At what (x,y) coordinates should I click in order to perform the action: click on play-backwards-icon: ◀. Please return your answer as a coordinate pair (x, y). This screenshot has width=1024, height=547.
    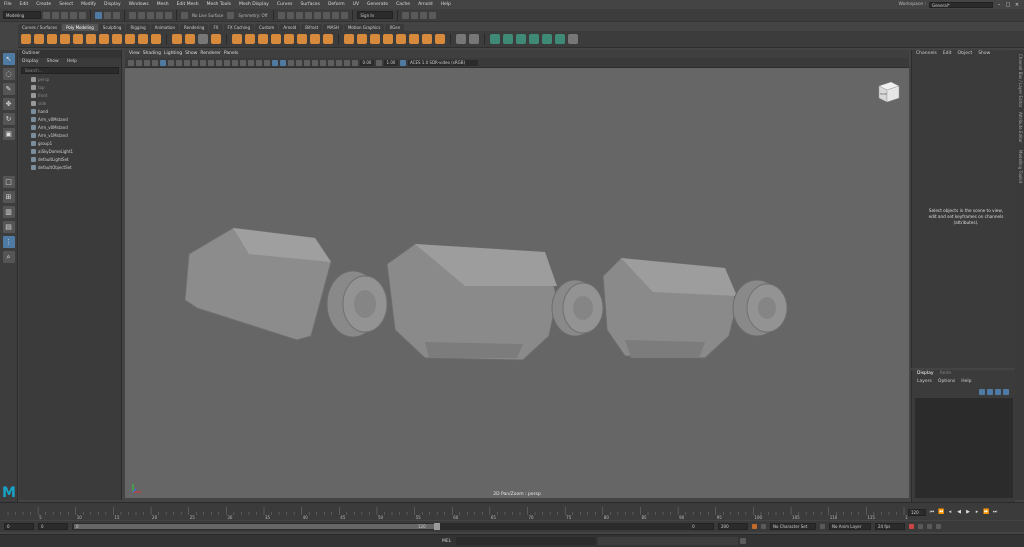
    Looking at the image, I should click on (959, 512).